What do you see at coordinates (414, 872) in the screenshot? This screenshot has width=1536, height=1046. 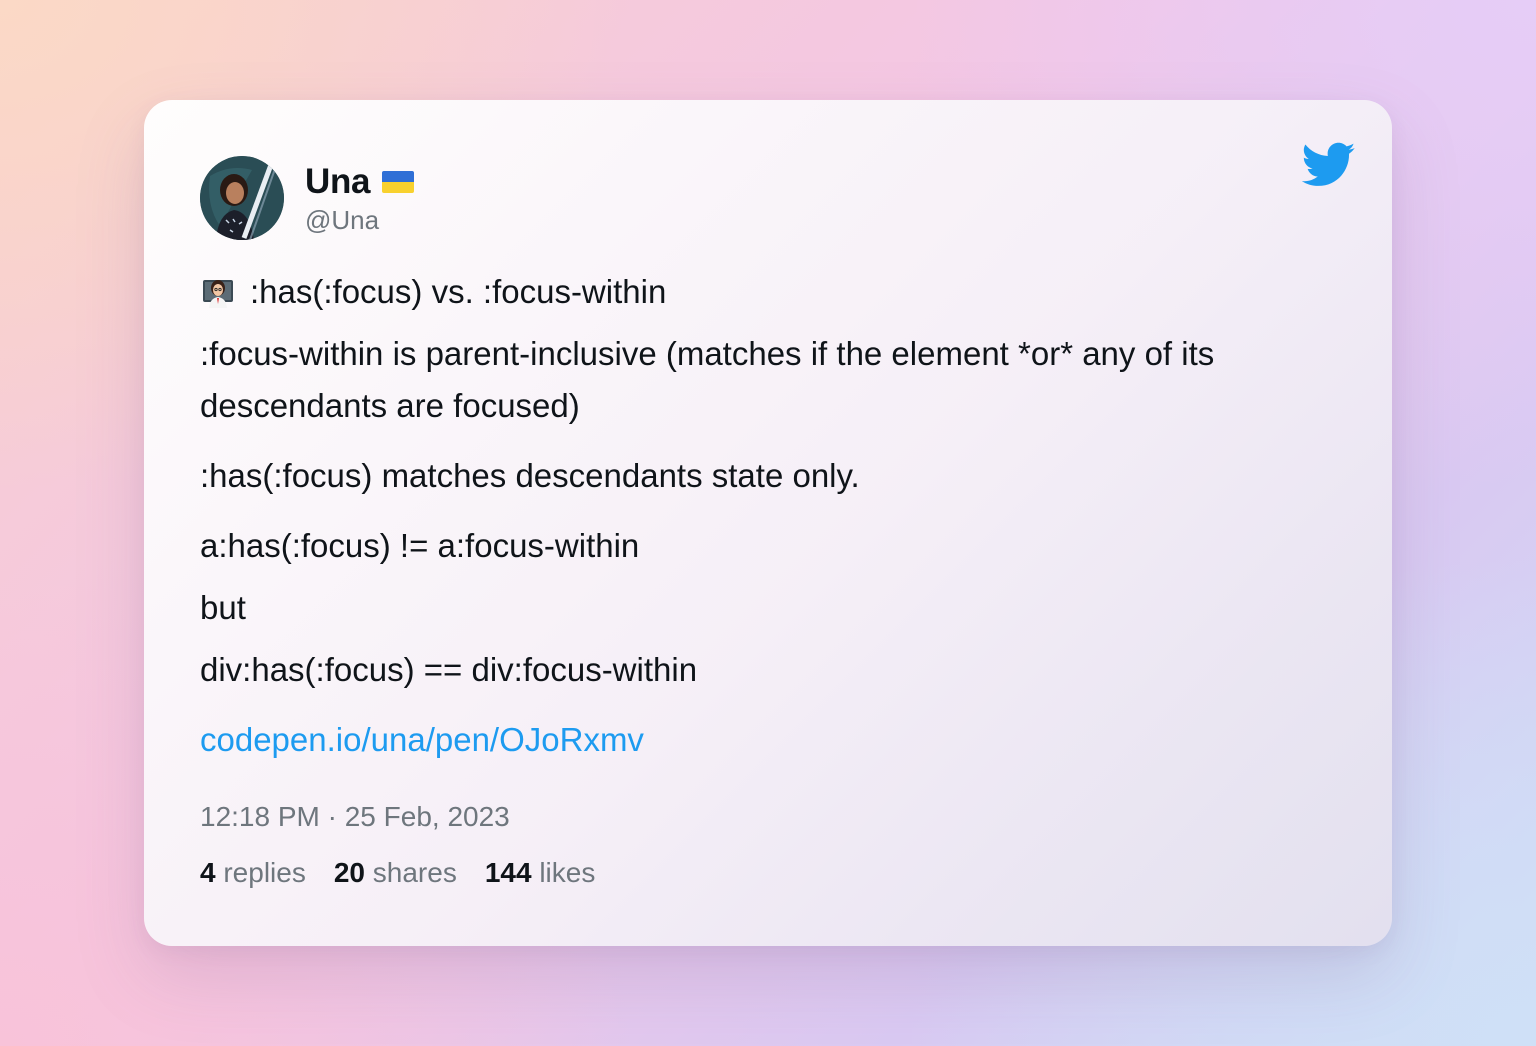 I see `shares-label: shares` at bounding box center [414, 872].